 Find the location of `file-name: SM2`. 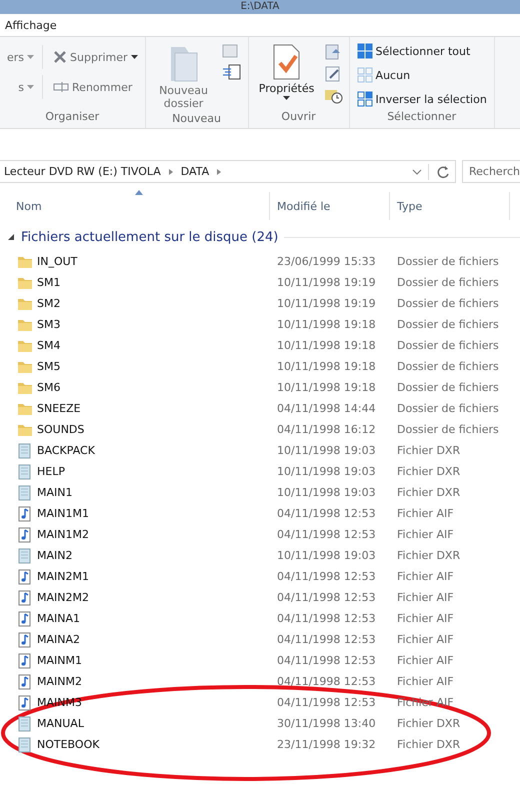

file-name: SM2 is located at coordinates (48, 303).